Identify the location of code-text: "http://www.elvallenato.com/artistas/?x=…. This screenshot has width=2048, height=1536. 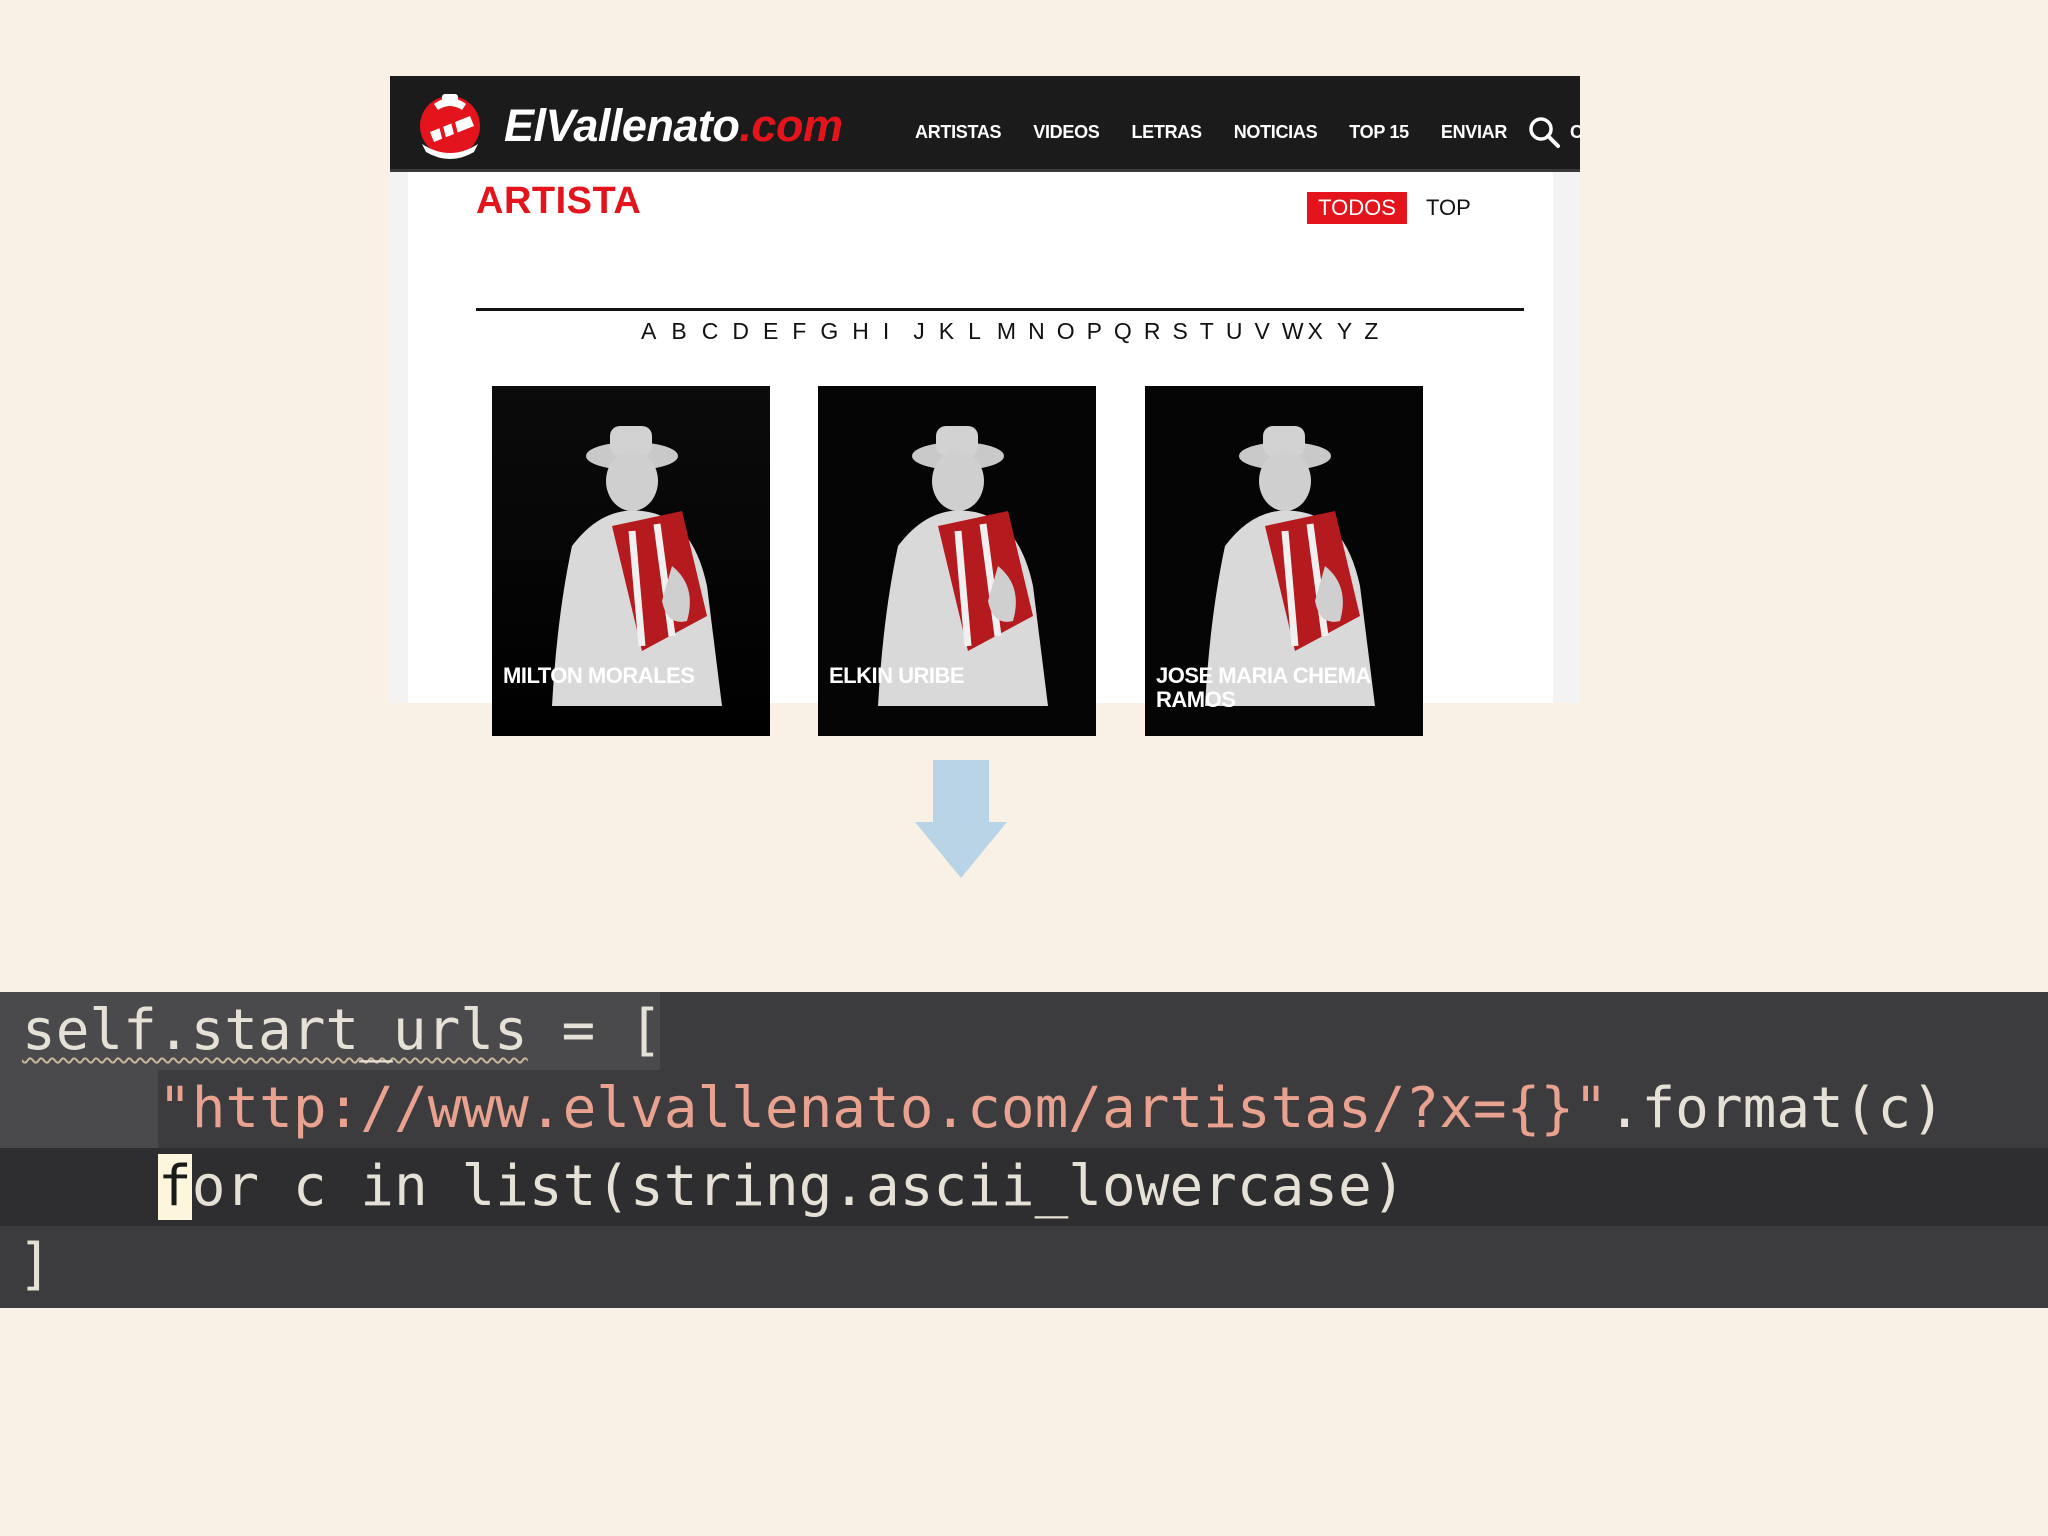
(1051, 1109).